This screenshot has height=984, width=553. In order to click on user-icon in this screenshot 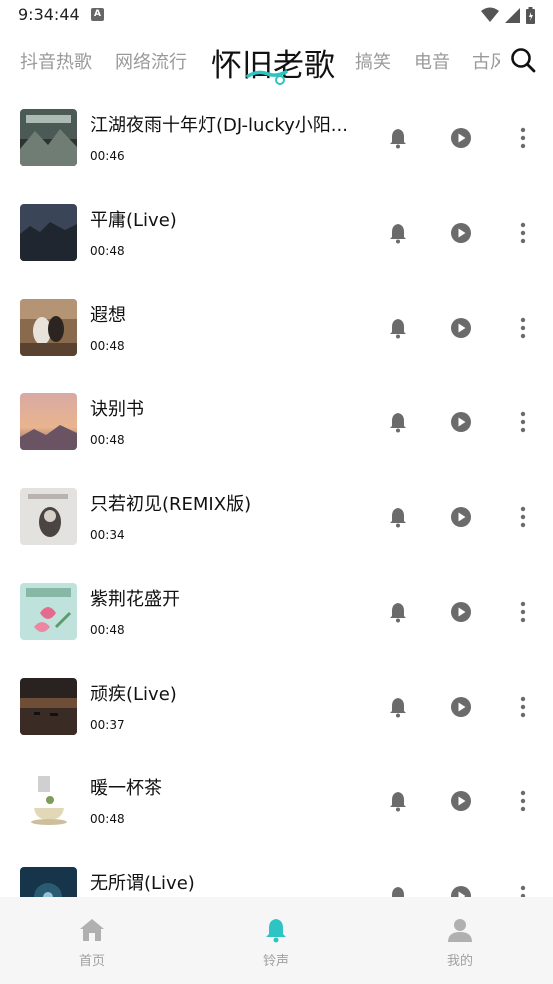, I will do `click(460, 930)`.